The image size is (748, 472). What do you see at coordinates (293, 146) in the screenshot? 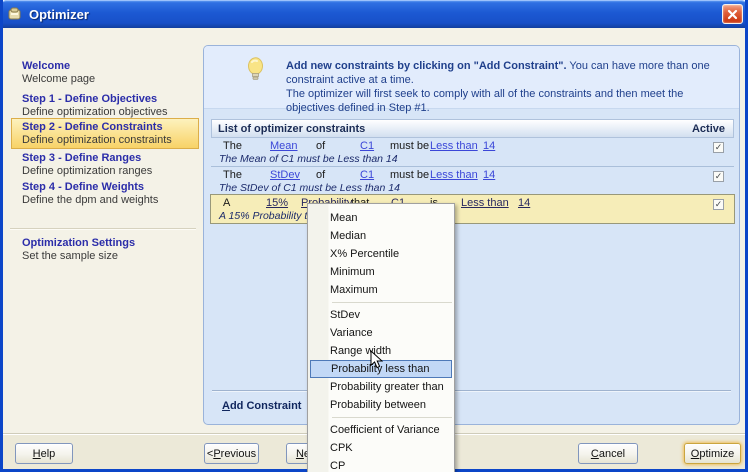
I see `statistic-link: Mean` at bounding box center [293, 146].